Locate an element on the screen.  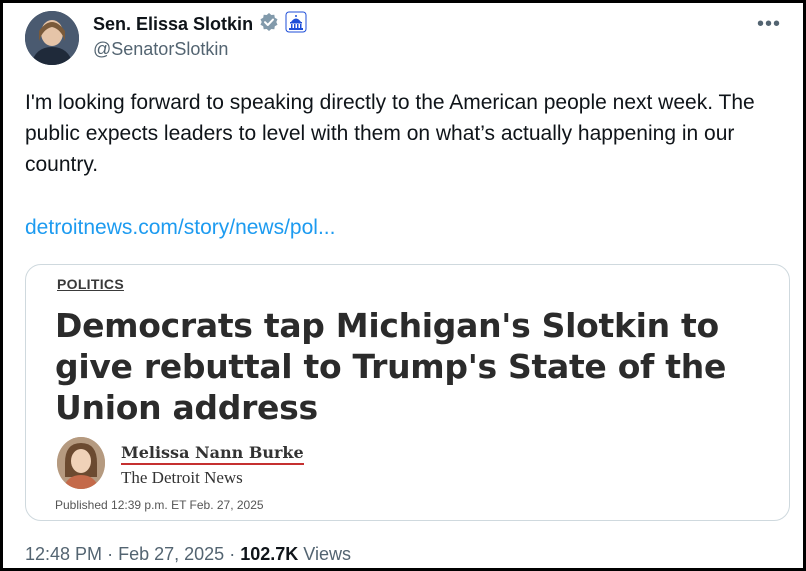
author-handle: @SenatorSlotkin is located at coordinates (160, 49).